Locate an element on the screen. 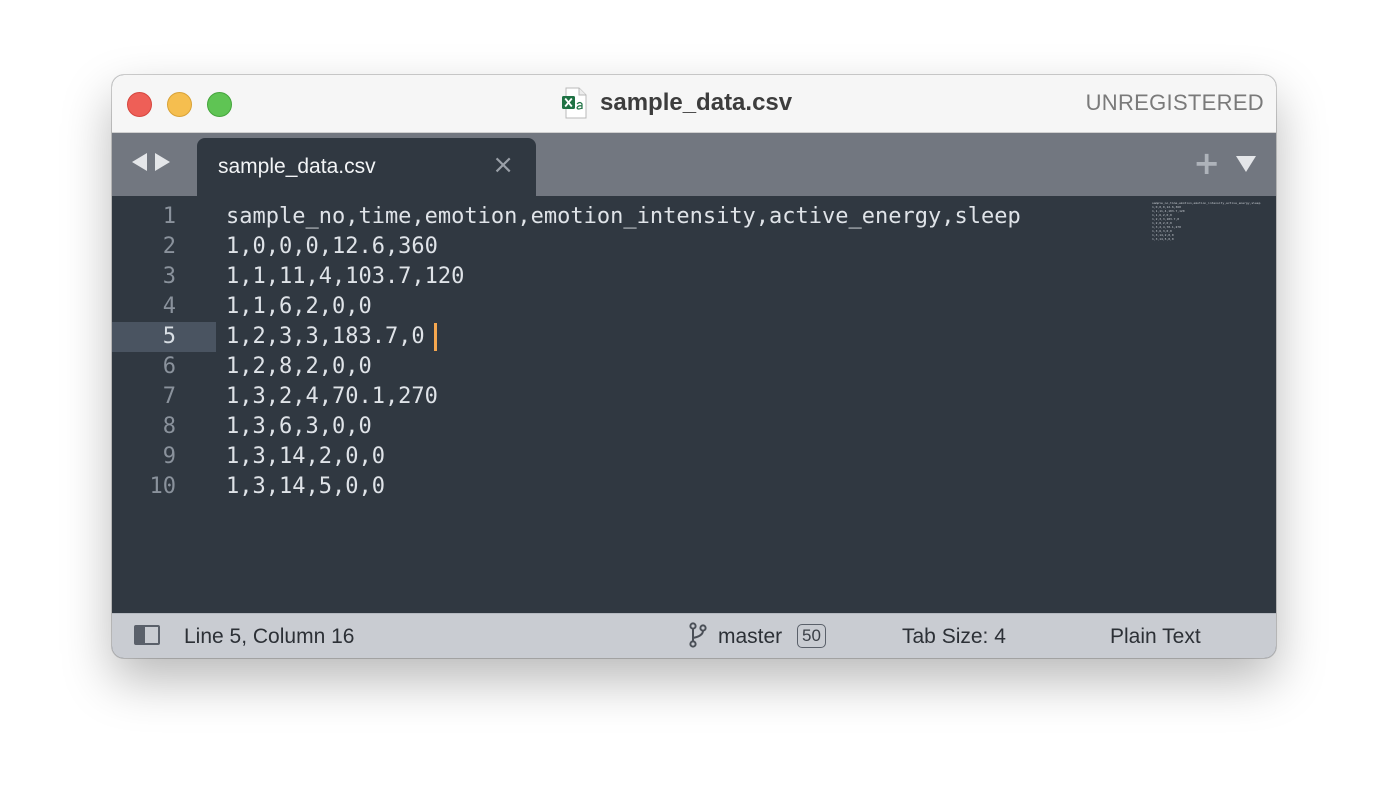 This screenshot has height=806, width=1388. editor-line: 7 1,3,2,4,70.1,270 is located at coordinates (694, 397).